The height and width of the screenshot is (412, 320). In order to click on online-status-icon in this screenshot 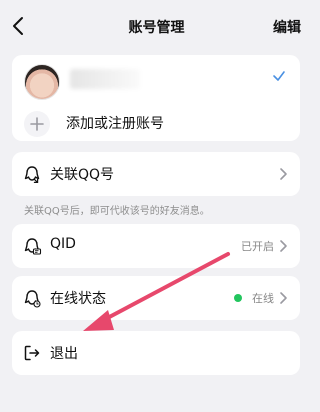, I will do `click(32, 299)`.